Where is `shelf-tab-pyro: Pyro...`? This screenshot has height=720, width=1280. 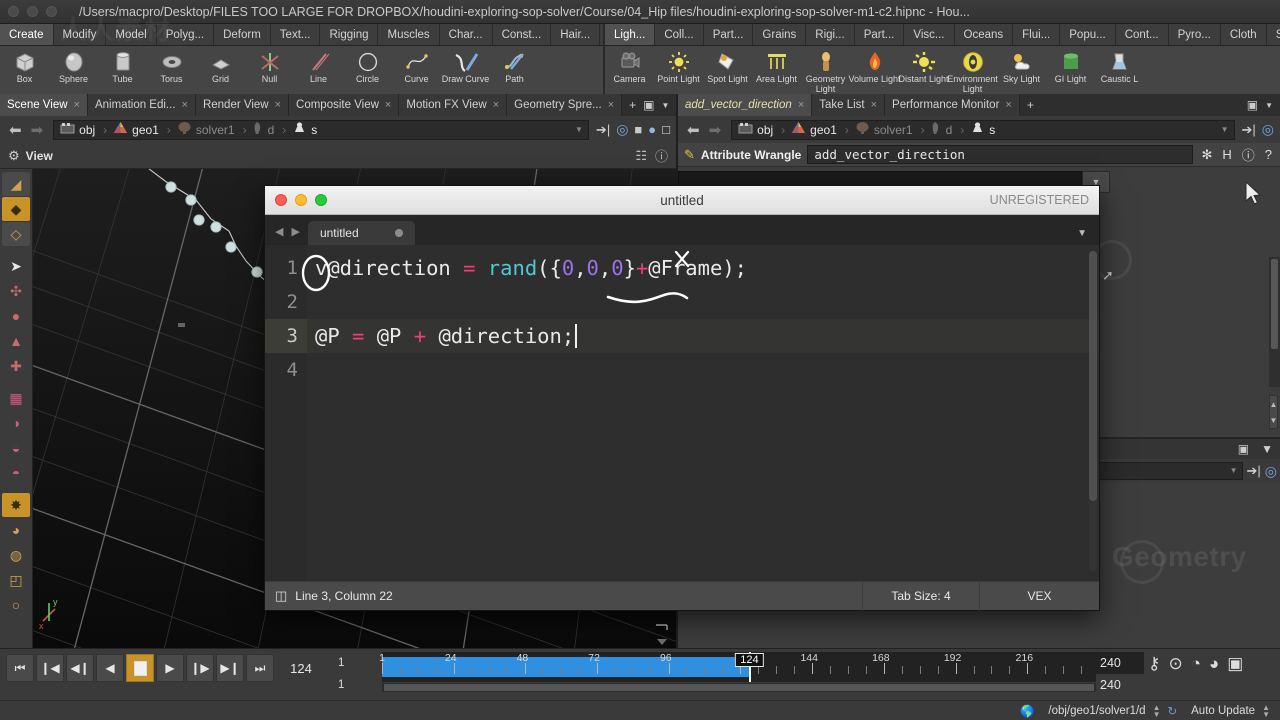 shelf-tab-pyro: Pyro... is located at coordinates (1194, 34).